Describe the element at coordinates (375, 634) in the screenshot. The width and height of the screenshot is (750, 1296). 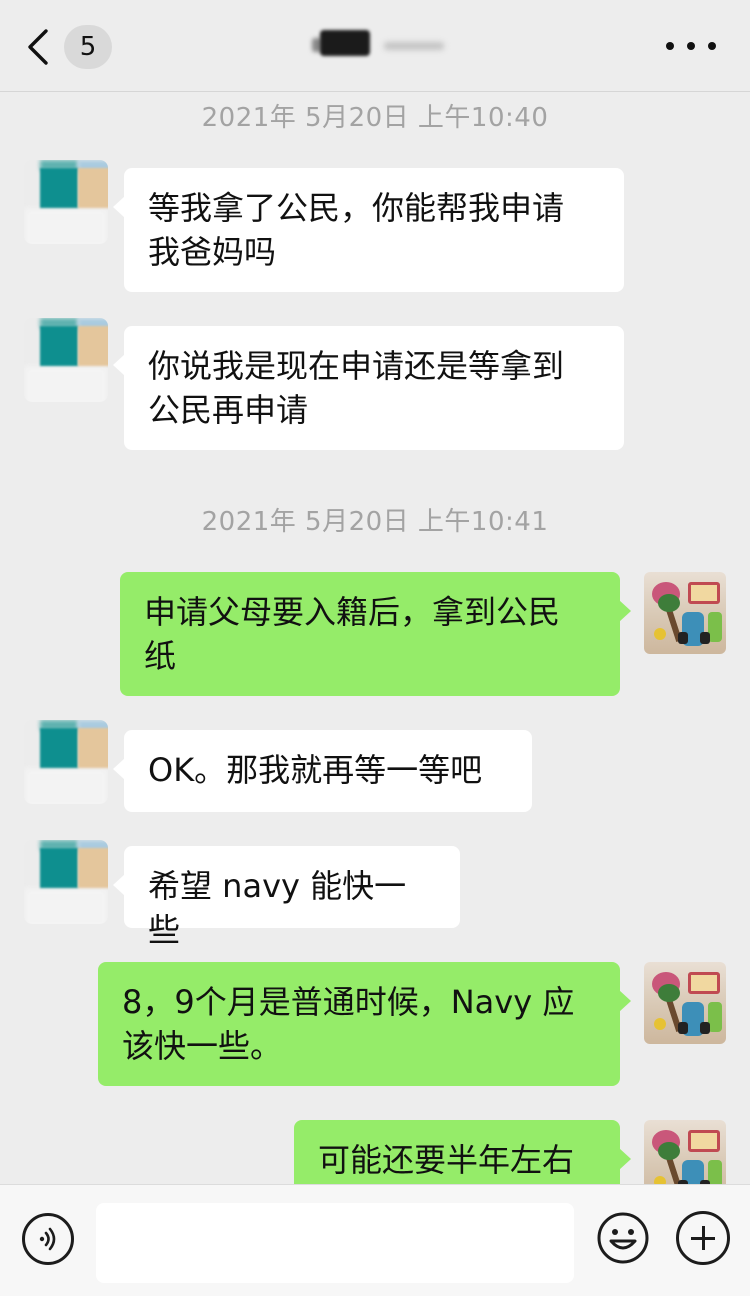
I see `message-bubble-sent: 申请父母要入籍后，拿到公民 纸` at that location.